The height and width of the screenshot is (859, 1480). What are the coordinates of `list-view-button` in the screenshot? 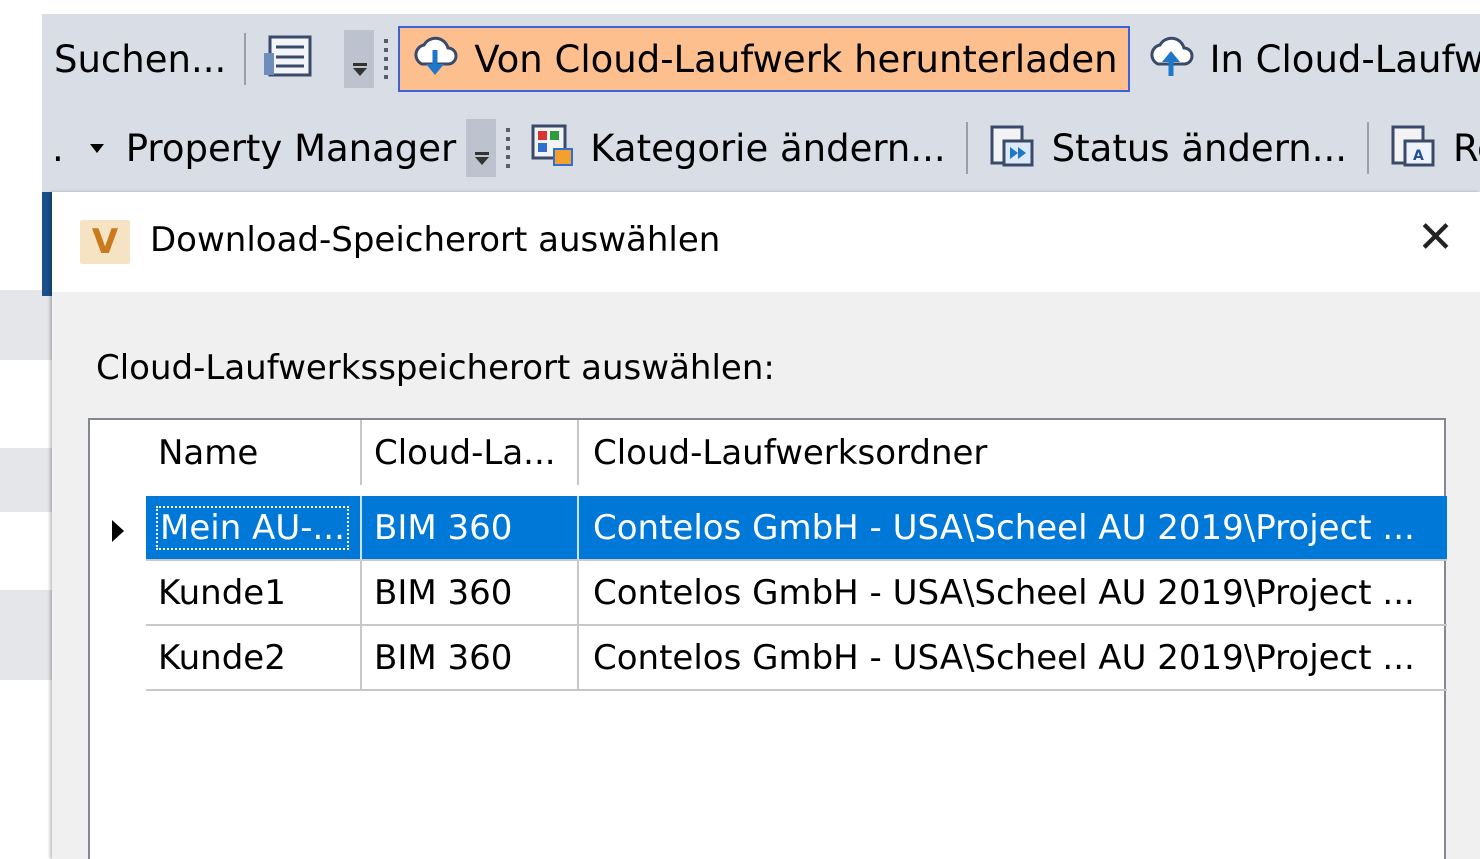 It's located at (299, 59).